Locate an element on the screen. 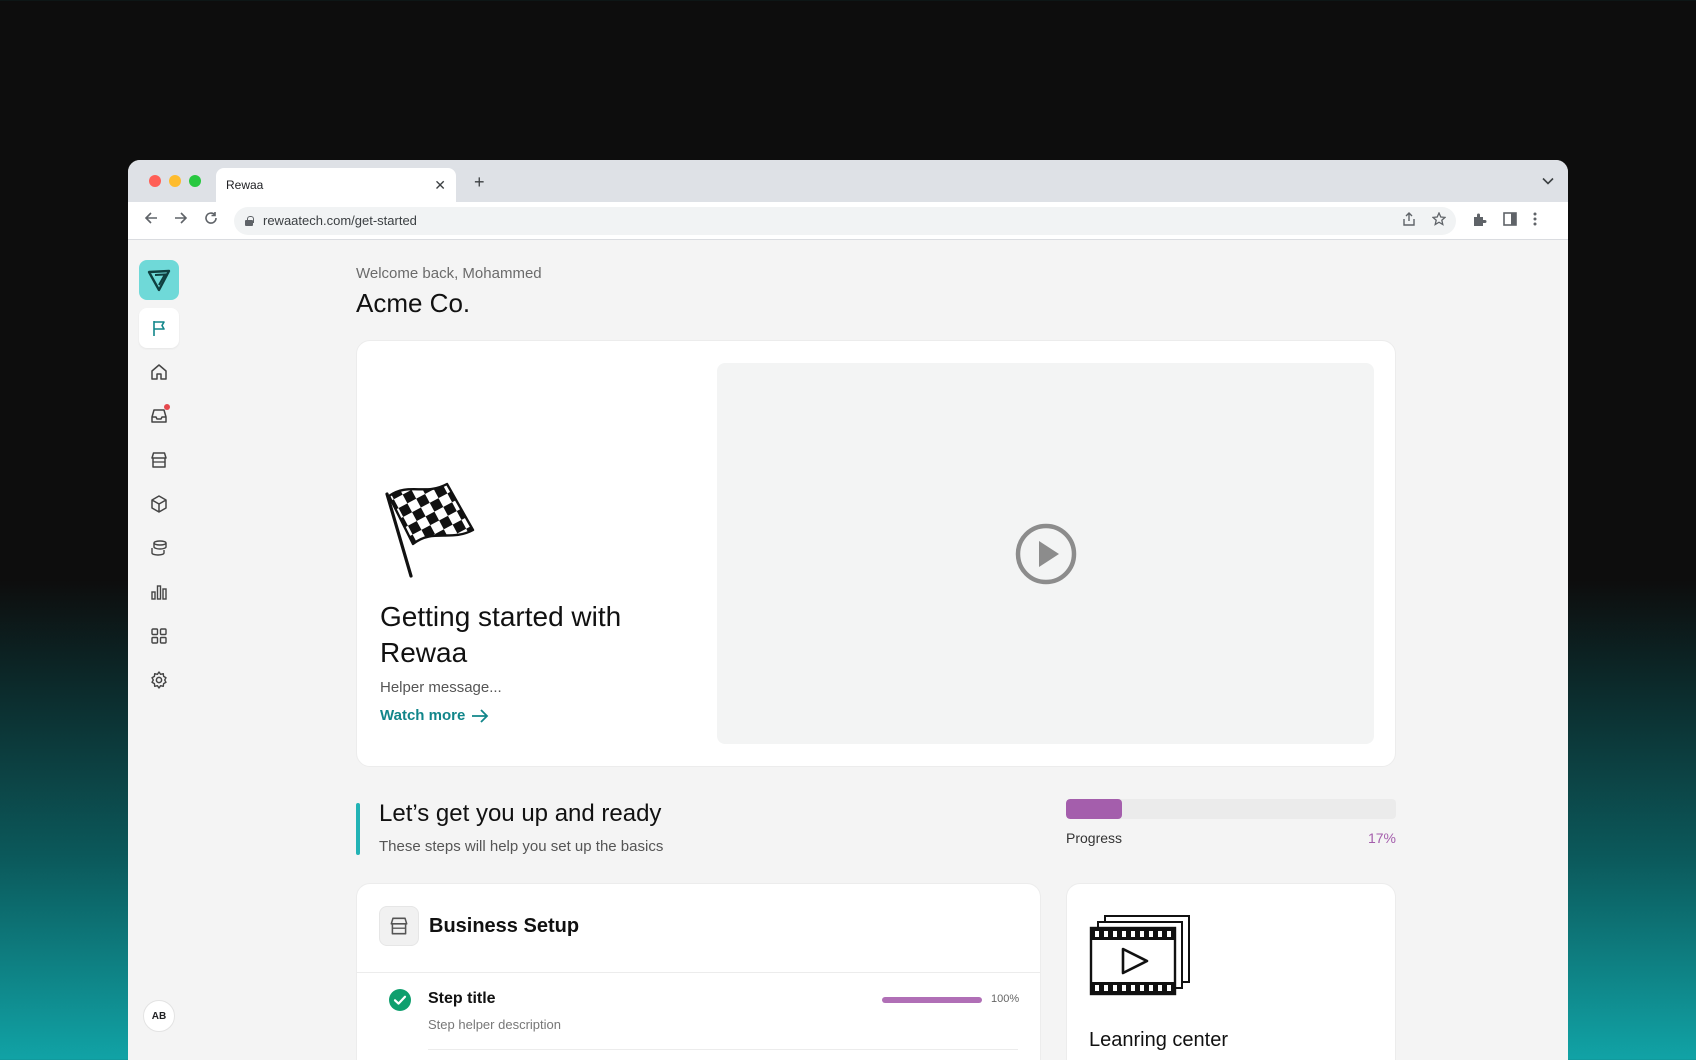  window-controls is located at coordinates (175, 181).